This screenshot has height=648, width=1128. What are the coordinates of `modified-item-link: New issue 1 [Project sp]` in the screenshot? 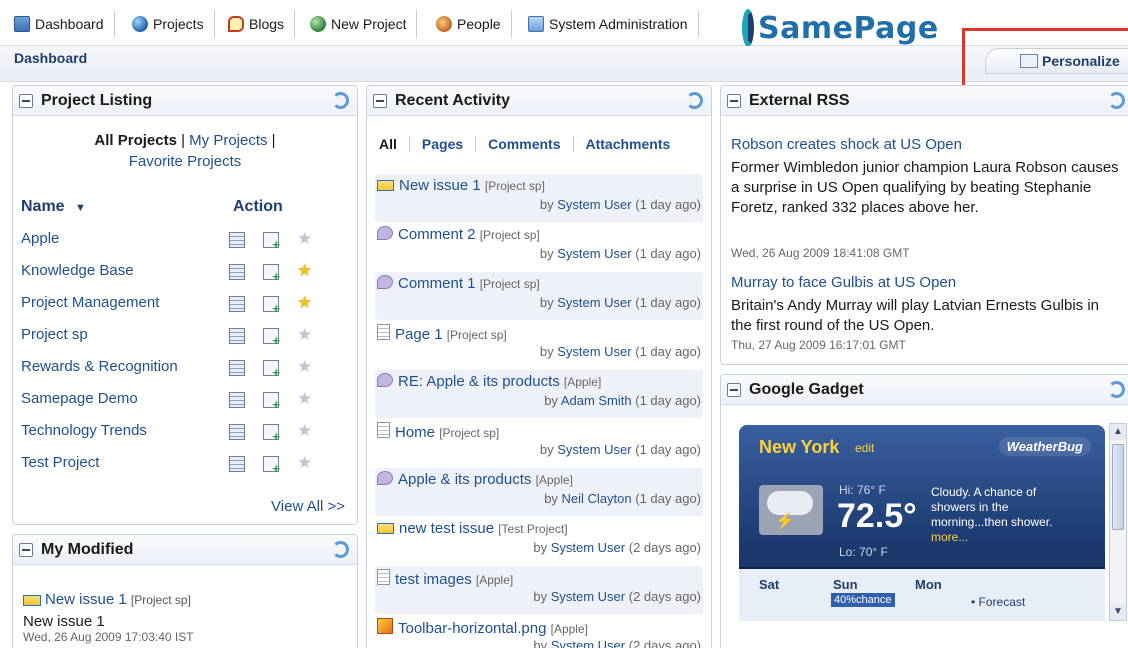 It's located at (108, 599).